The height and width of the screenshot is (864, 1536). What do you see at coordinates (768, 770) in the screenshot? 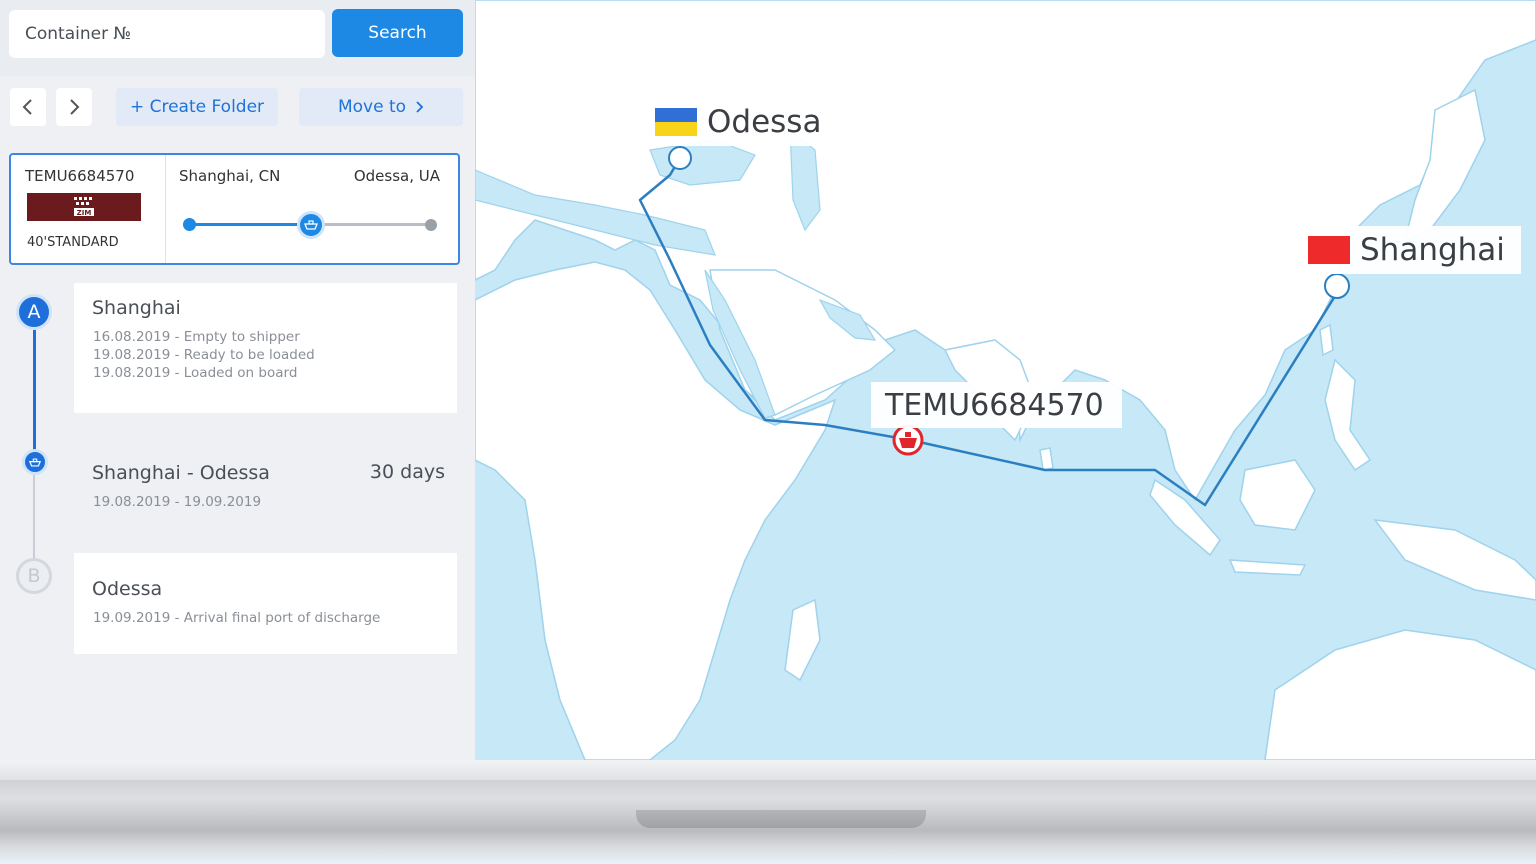
I see `laptop-screen-bezel` at bounding box center [768, 770].